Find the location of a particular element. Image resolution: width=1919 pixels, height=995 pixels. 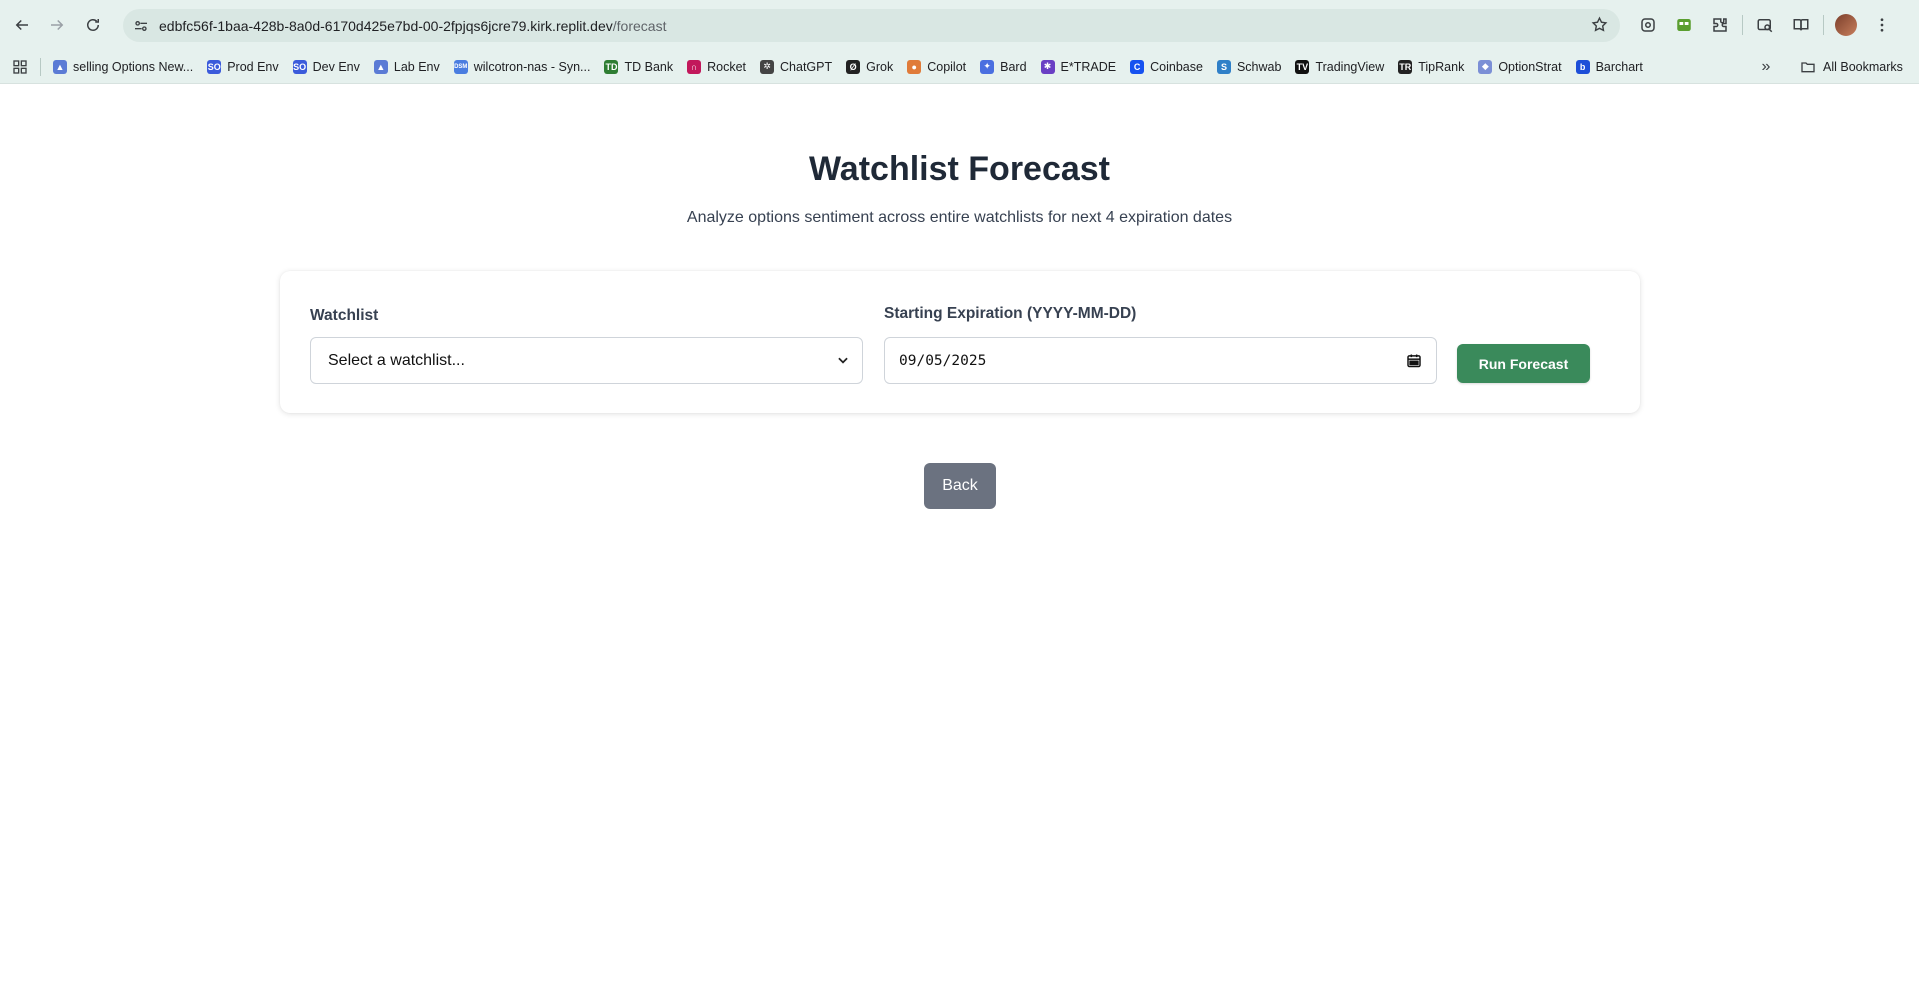

bookmark-item: TV TradingView is located at coordinates (1339, 67).